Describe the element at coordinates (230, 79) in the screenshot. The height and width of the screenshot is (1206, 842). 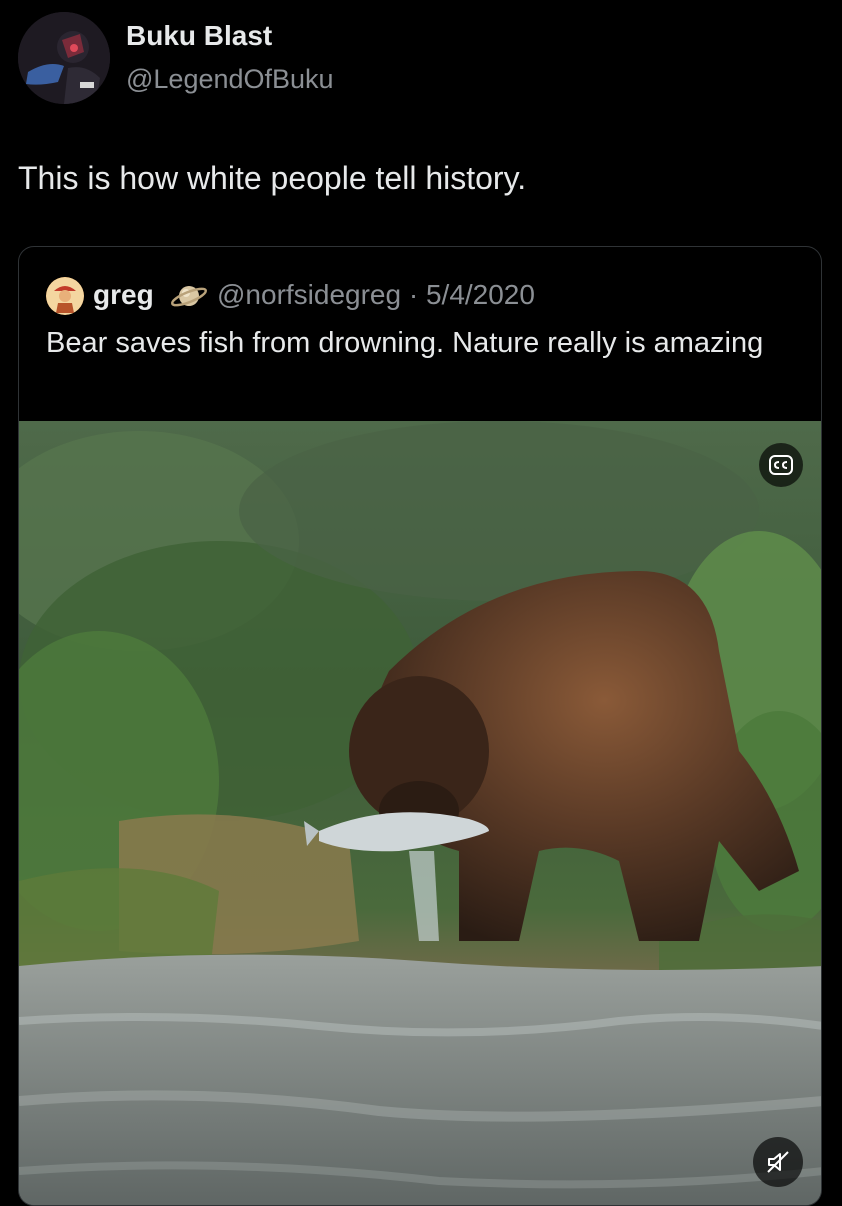
I see `author-handle: @LegendOfBuku` at that location.